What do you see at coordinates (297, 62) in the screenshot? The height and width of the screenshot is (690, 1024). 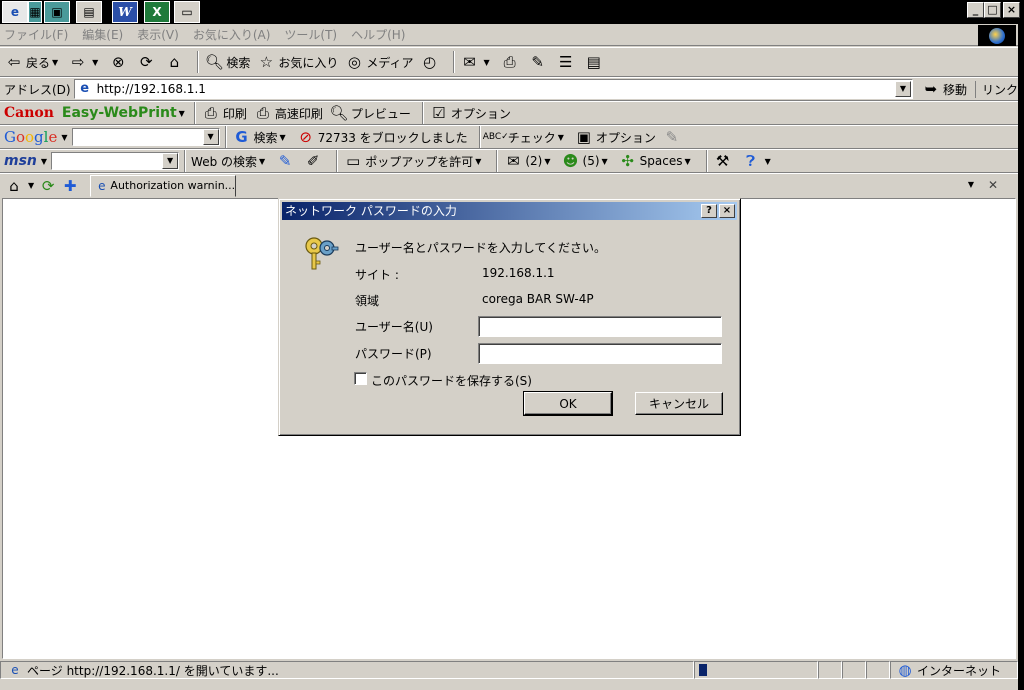 I see `favorites-button: ☆ お気に入り` at bounding box center [297, 62].